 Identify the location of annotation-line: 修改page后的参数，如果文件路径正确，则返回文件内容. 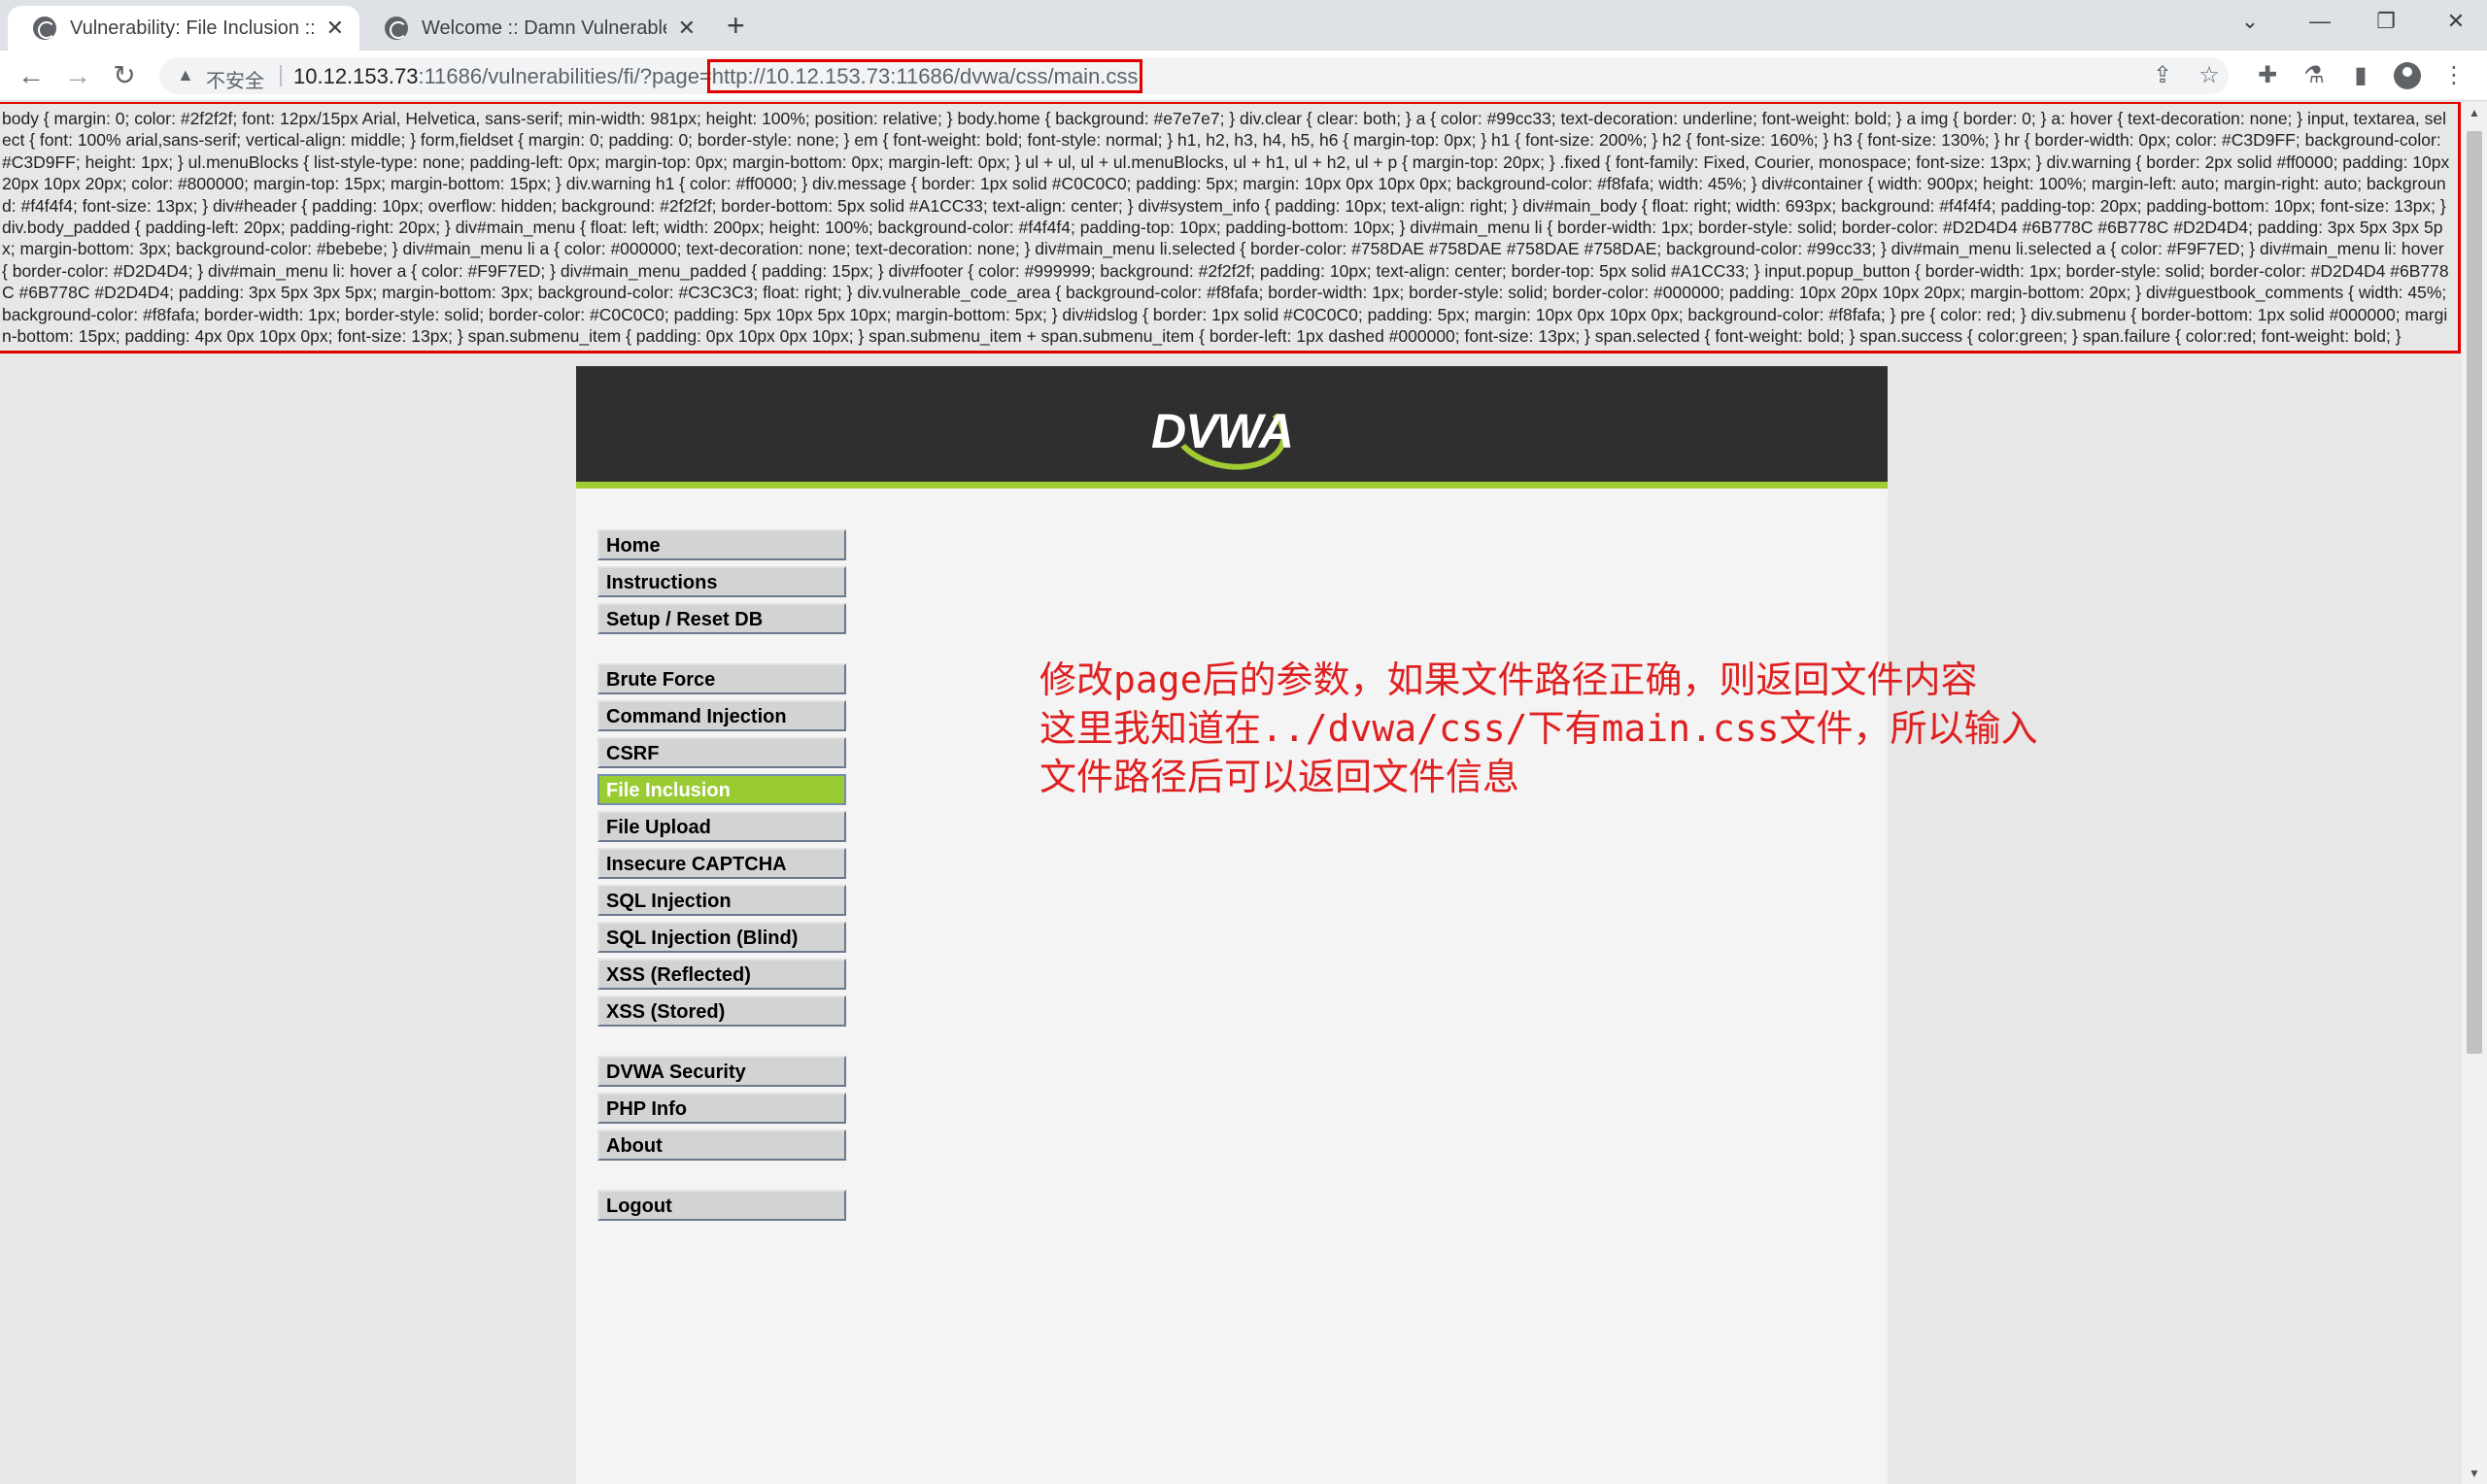
(1508, 679).